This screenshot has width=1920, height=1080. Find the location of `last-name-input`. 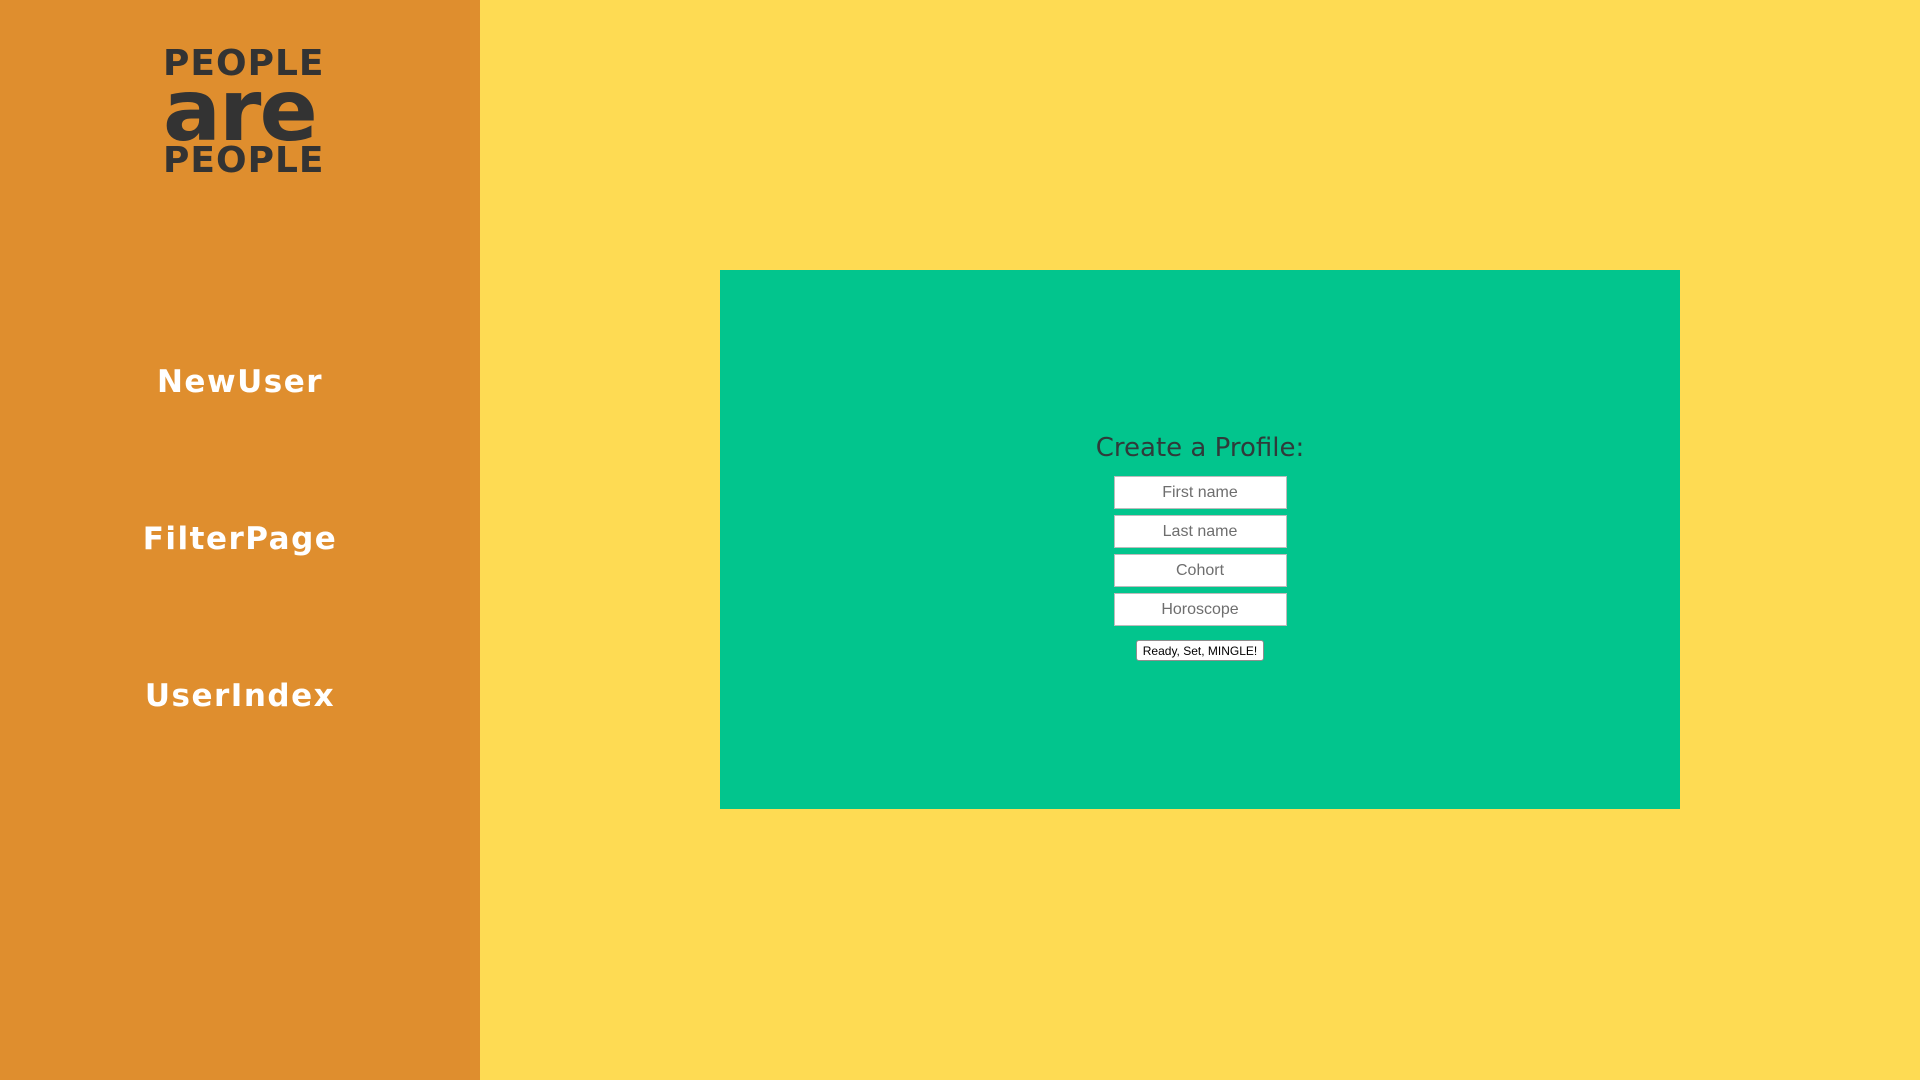

last-name-input is located at coordinates (1200, 531).